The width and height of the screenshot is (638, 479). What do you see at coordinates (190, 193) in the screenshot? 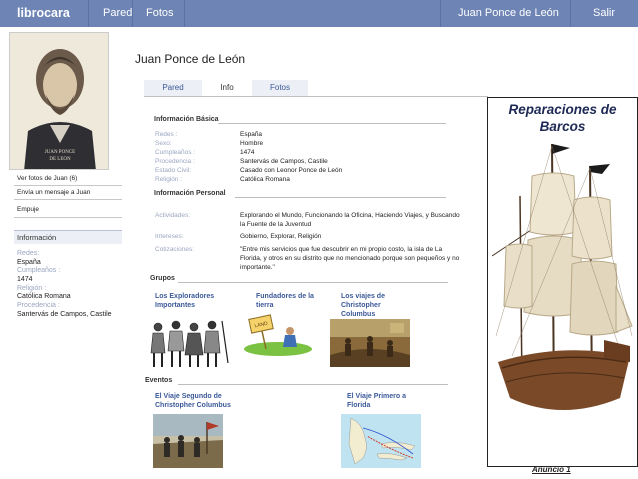
I see `personal-info-heading: Información Personal` at bounding box center [190, 193].